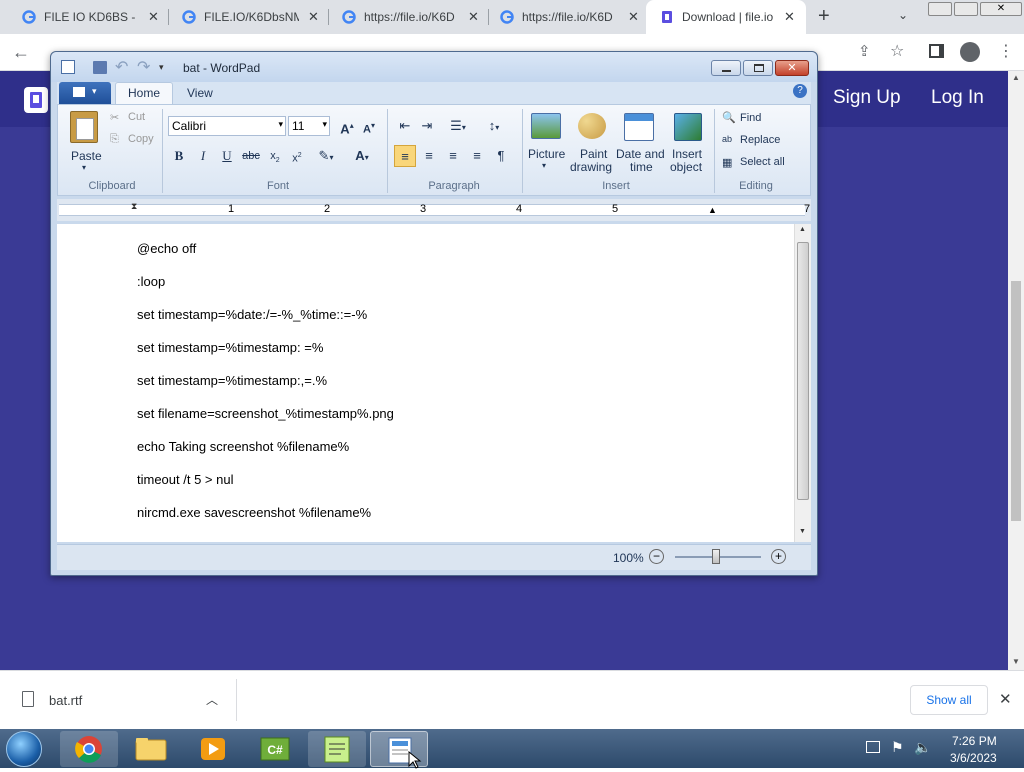 The width and height of the screenshot is (1024, 772). Describe the element at coordinates (966, 9) in the screenshot. I see `restore-icon` at that location.